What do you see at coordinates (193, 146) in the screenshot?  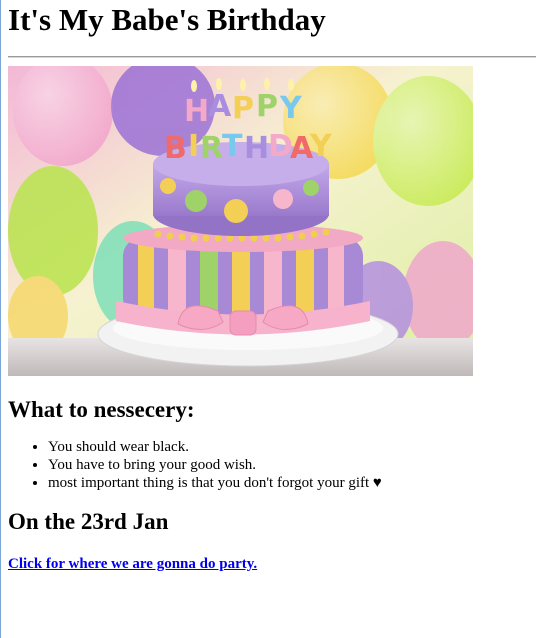 I see `svg-text: I` at bounding box center [193, 146].